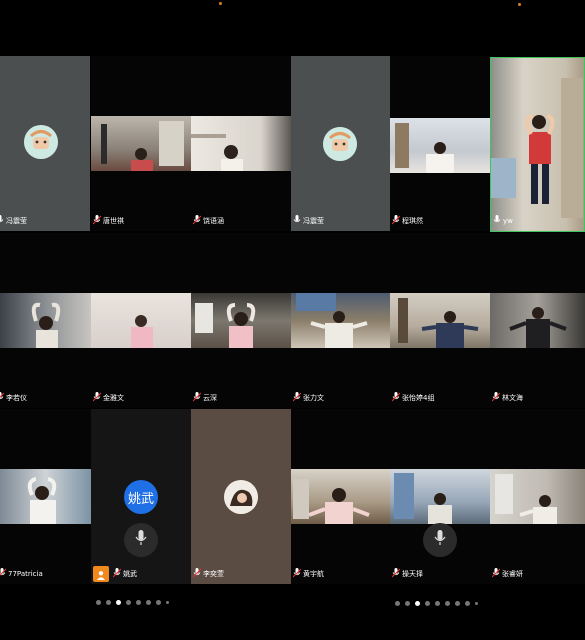  I want to click on participant-name: 李若仪, so click(13, 398).